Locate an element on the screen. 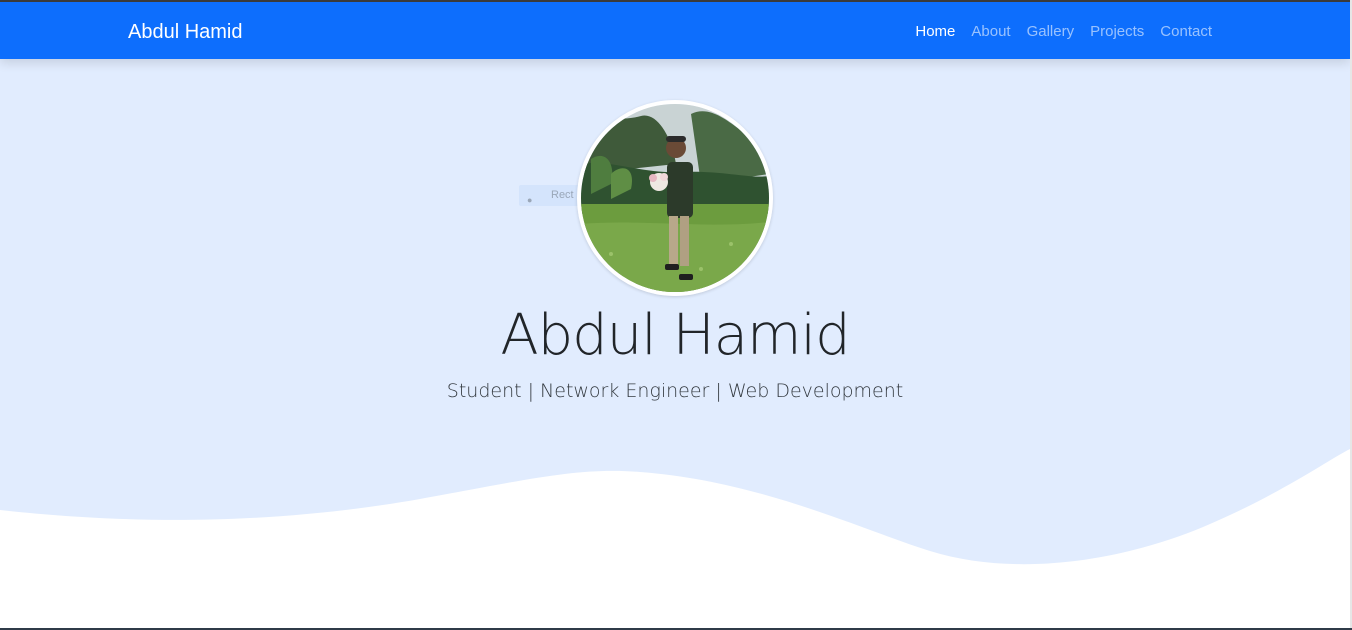  window-top-border is located at coordinates (676, 1).